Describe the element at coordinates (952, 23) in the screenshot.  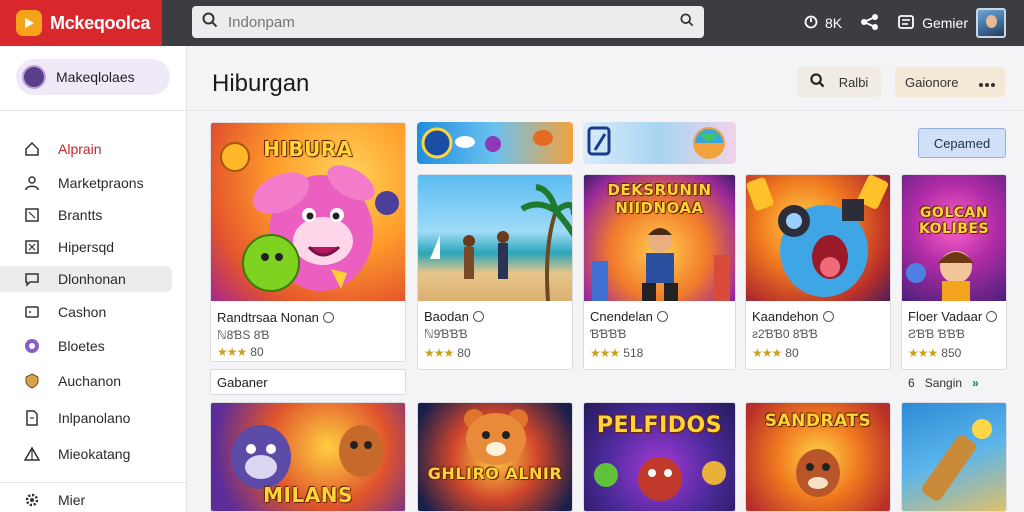
I see `user-menu: Gemier` at that location.